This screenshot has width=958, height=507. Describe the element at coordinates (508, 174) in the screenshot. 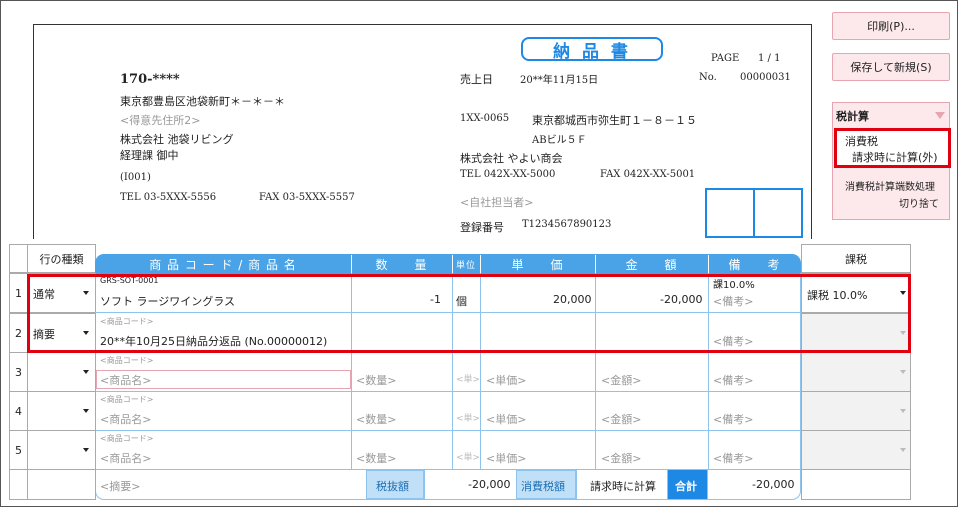

I see `company-tel: TEL 042X-XX-5000` at that location.